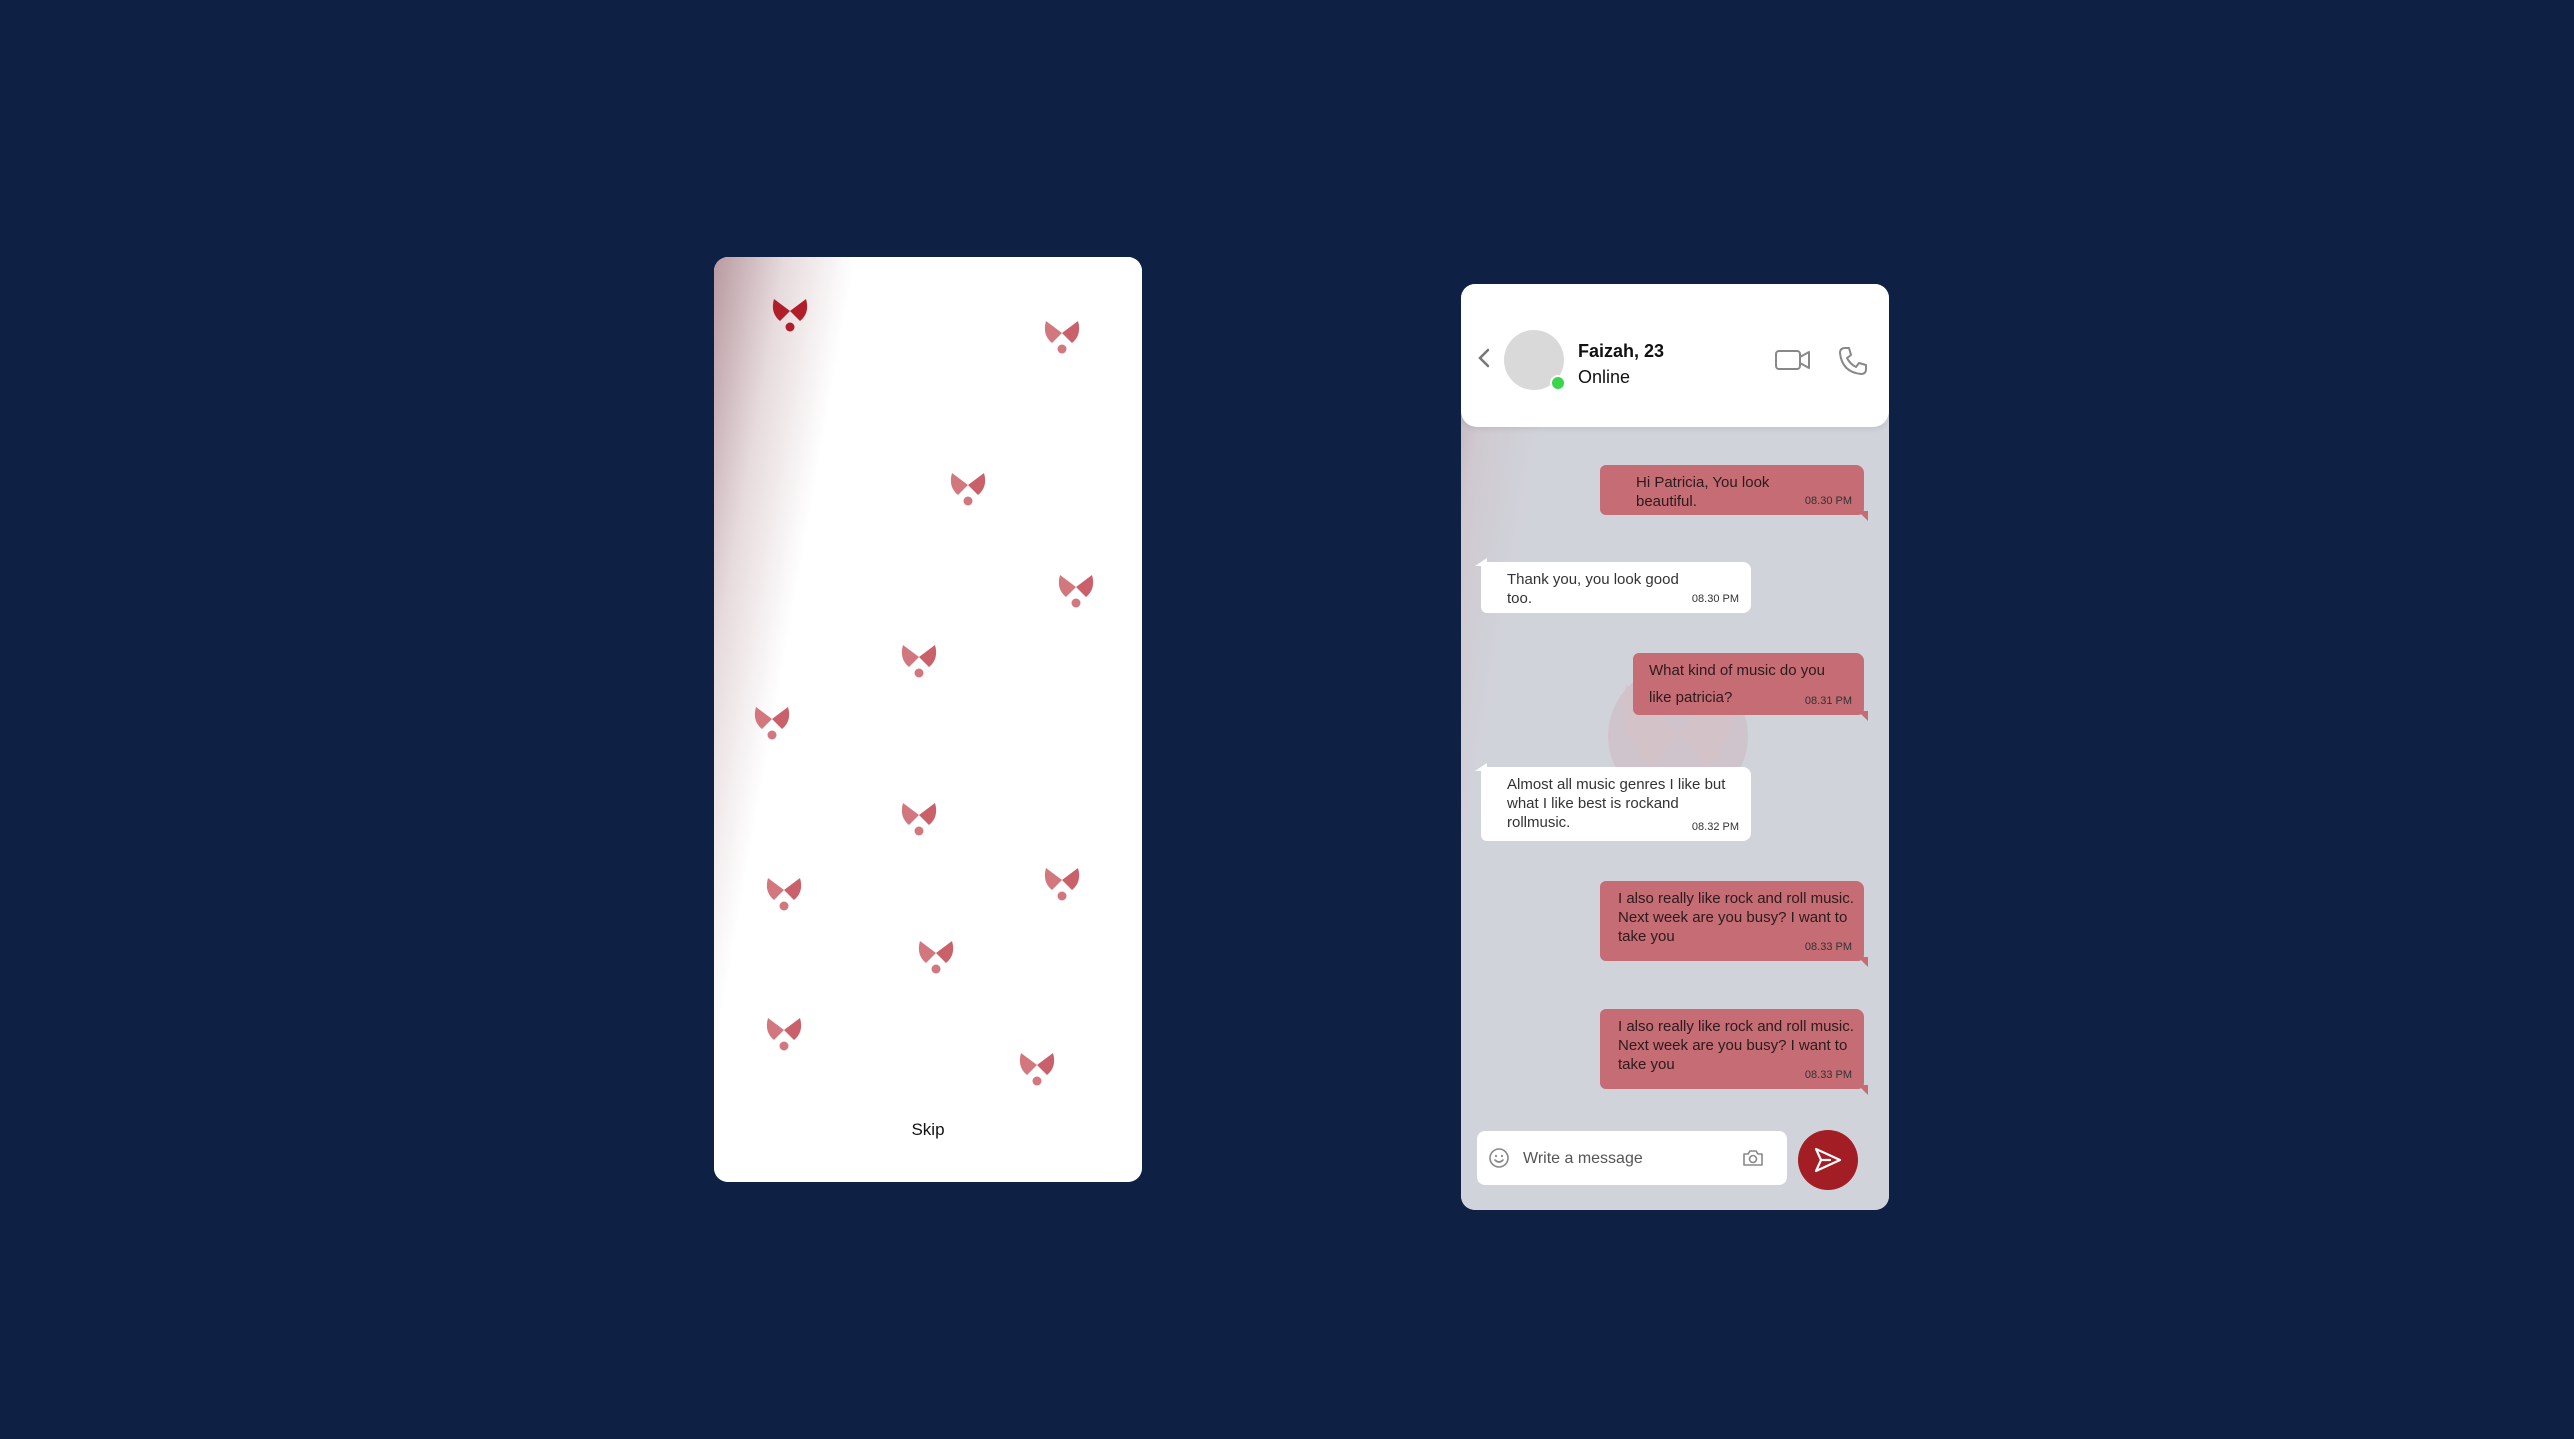  I want to click on send-button, so click(1828, 1160).